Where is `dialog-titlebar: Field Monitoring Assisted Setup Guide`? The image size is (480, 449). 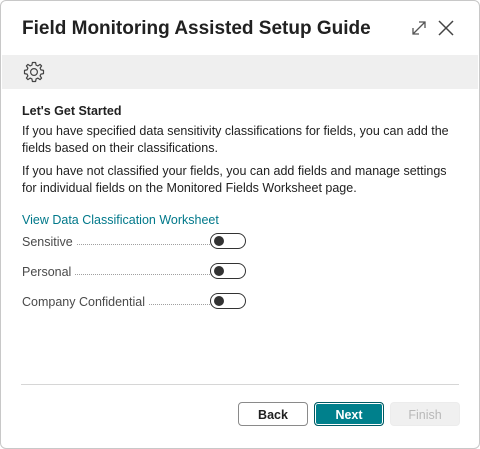 dialog-titlebar: Field Monitoring Assisted Setup Guide is located at coordinates (240, 28).